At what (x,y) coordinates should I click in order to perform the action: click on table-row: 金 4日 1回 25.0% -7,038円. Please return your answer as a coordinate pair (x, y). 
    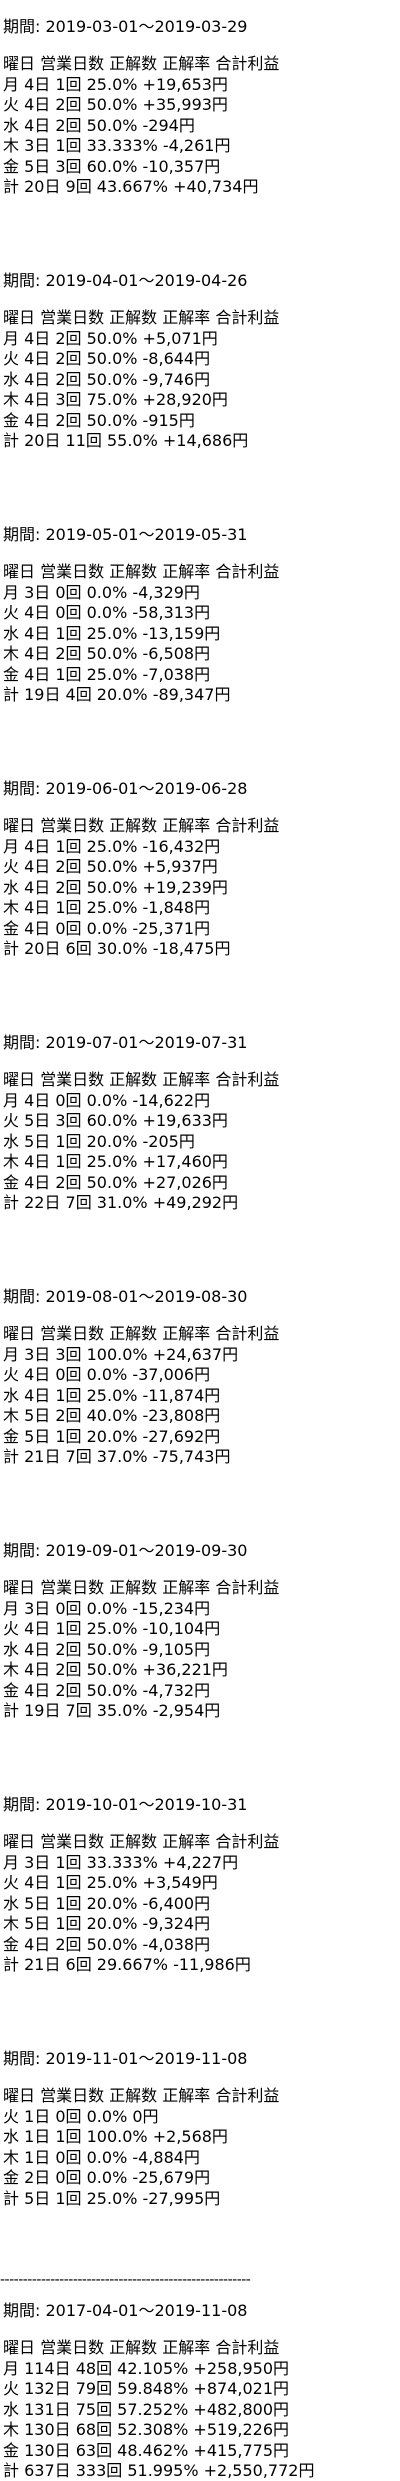
    Looking at the image, I should click on (107, 674).